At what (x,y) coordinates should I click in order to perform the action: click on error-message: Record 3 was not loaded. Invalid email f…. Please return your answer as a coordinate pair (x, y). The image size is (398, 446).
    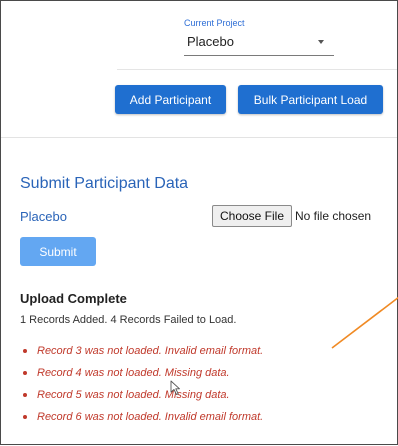
    Looking at the image, I should click on (150, 351).